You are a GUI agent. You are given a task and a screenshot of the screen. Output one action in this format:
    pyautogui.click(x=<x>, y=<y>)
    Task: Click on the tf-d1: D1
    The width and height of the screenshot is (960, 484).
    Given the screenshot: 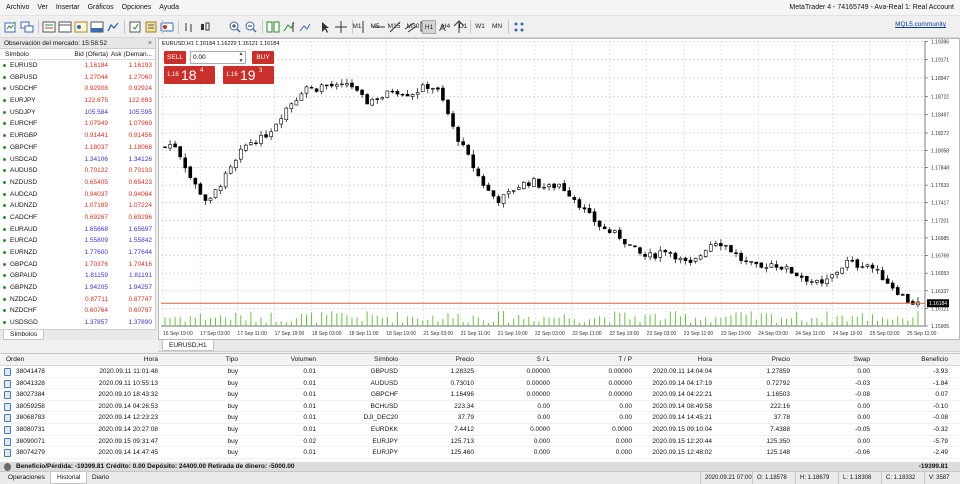 What is the action you would take?
    pyautogui.click(x=463, y=27)
    